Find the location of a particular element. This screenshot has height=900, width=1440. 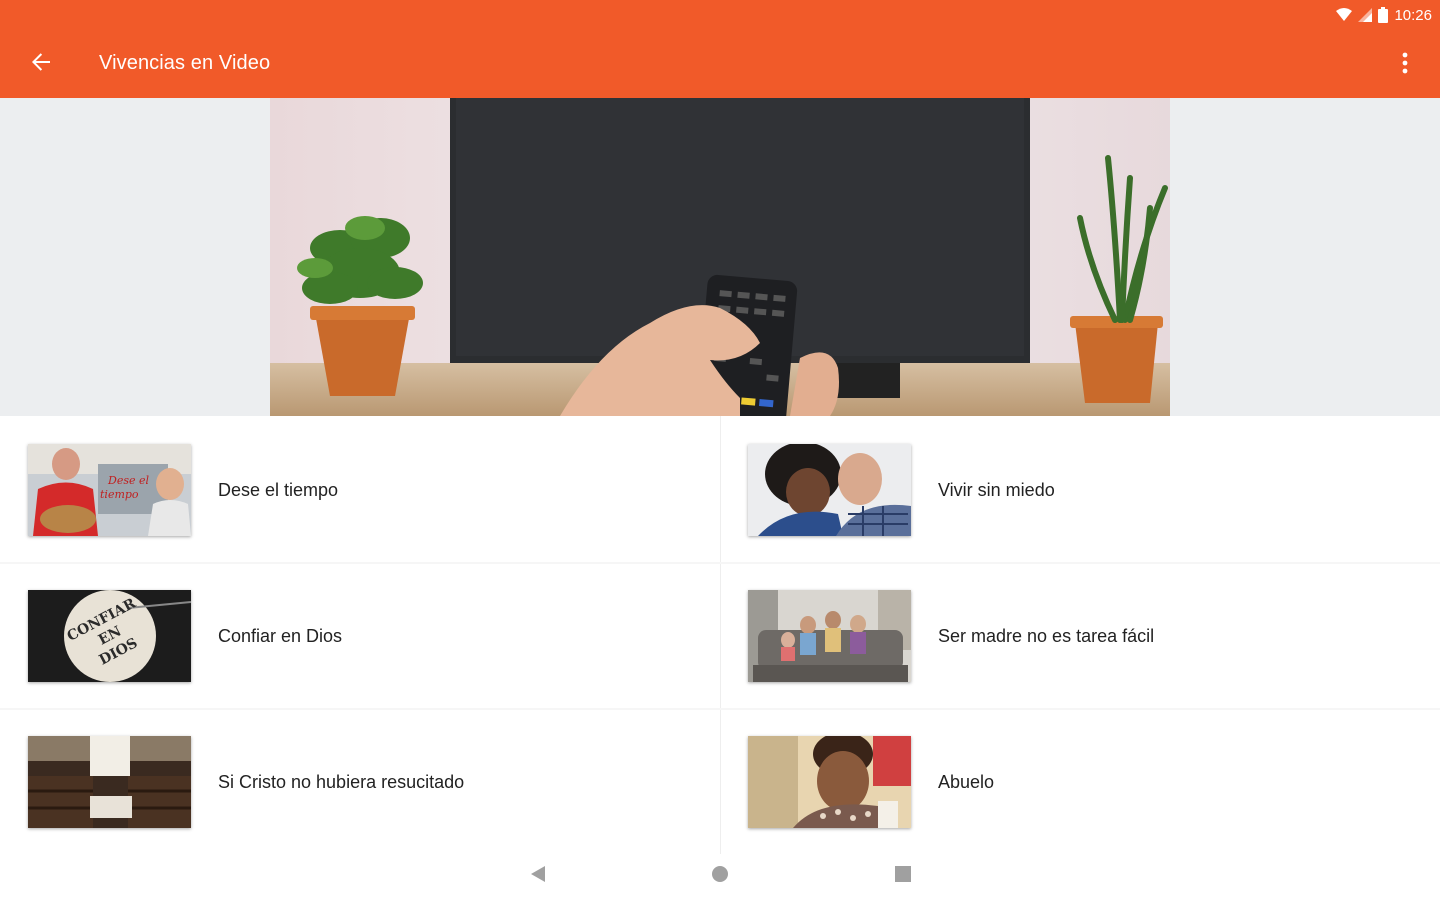

clock: 10:26 is located at coordinates (1413, 15).